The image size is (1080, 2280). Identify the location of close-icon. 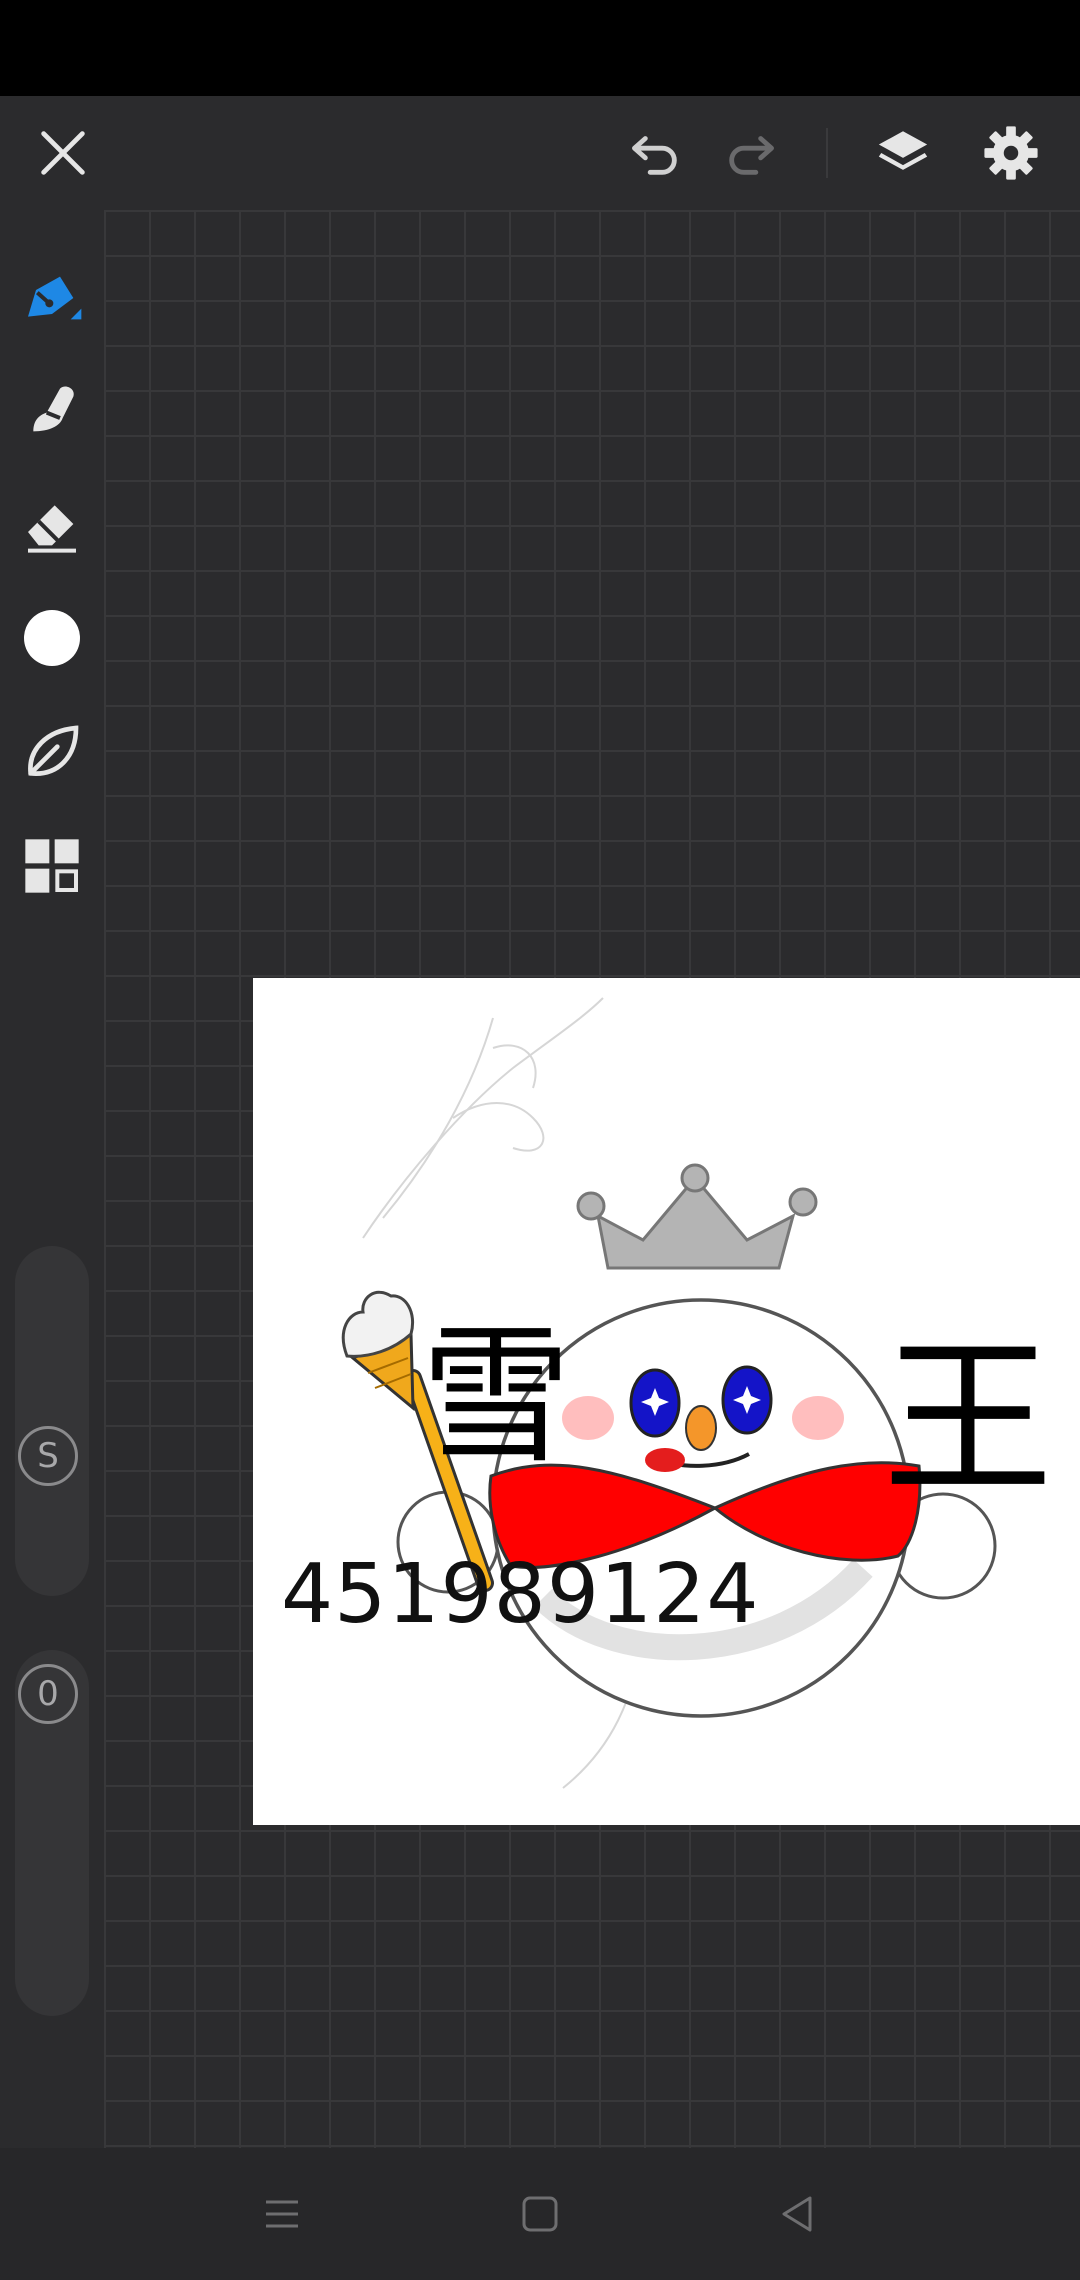
(63, 153).